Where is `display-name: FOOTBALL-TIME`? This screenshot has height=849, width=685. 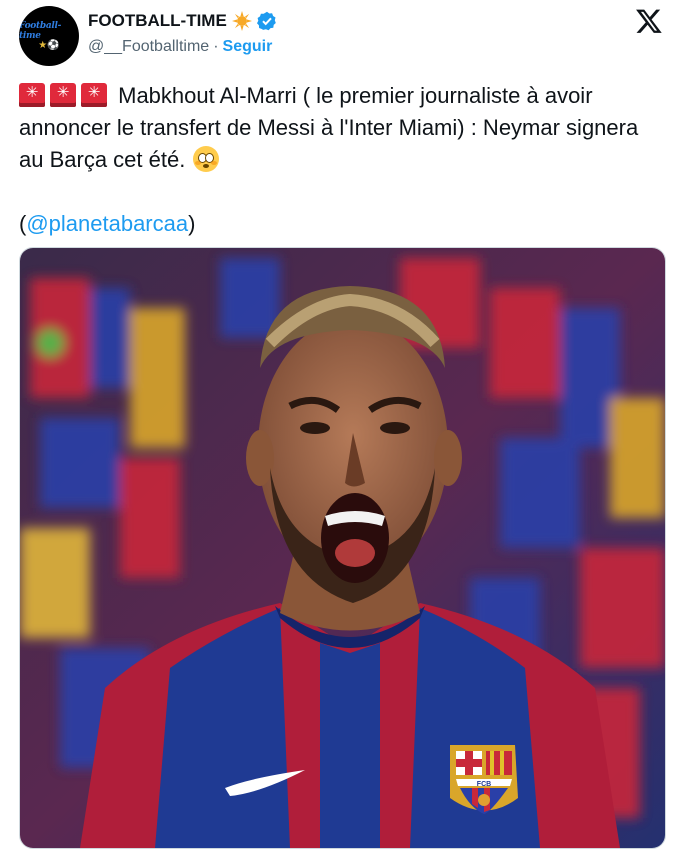
display-name: FOOTBALL-TIME is located at coordinates (157, 21).